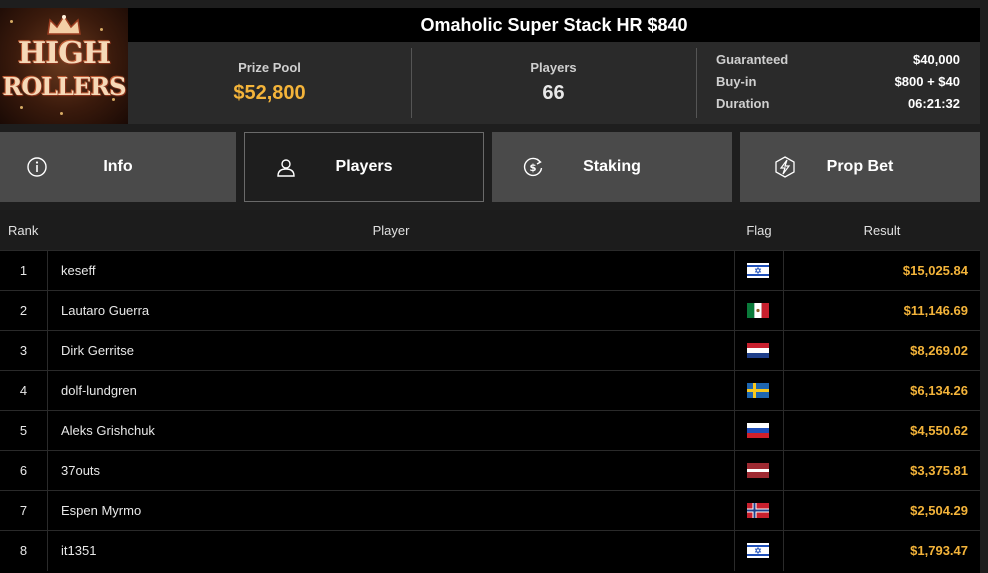  I want to click on detail-row-duration: Duration 06:21:32, so click(838, 107).